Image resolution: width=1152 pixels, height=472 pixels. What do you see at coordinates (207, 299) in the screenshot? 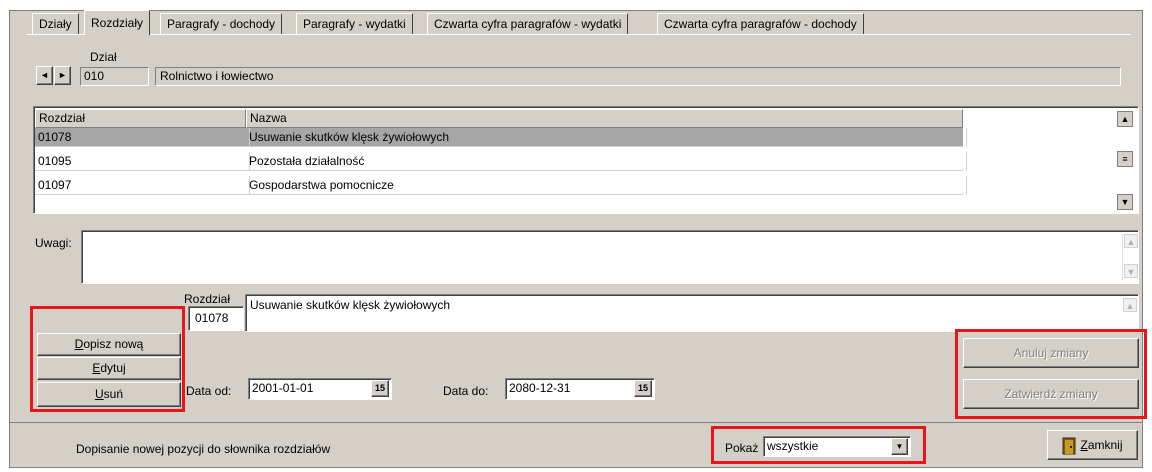
I see `rozdzial-label: Rozdział` at bounding box center [207, 299].